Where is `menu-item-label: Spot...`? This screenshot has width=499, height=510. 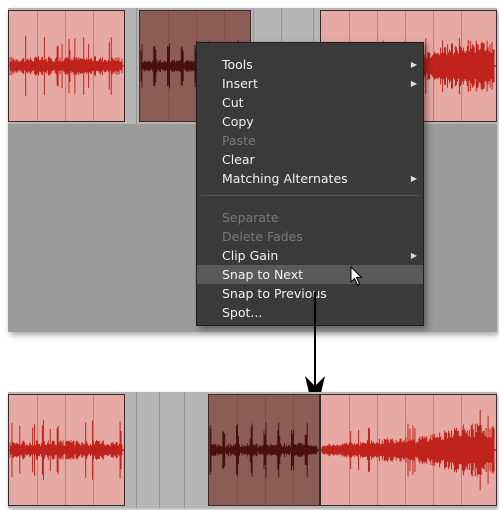 menu-item-label: Spot... is located at coordinates (242, 312).